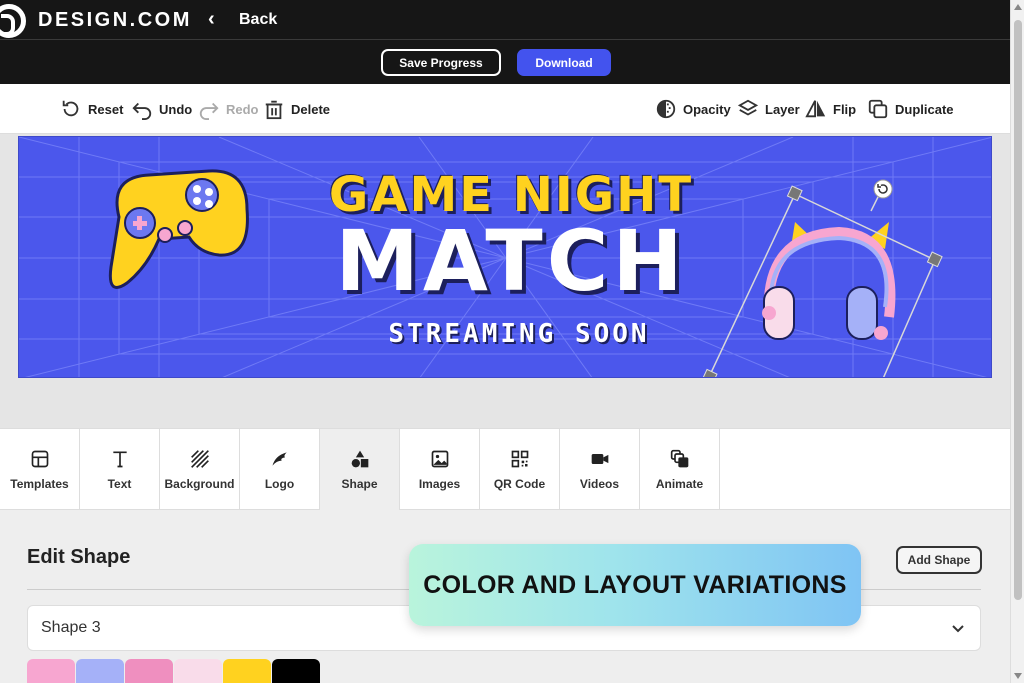  I want to click on scroll-down-icon, so click(1018, 676).